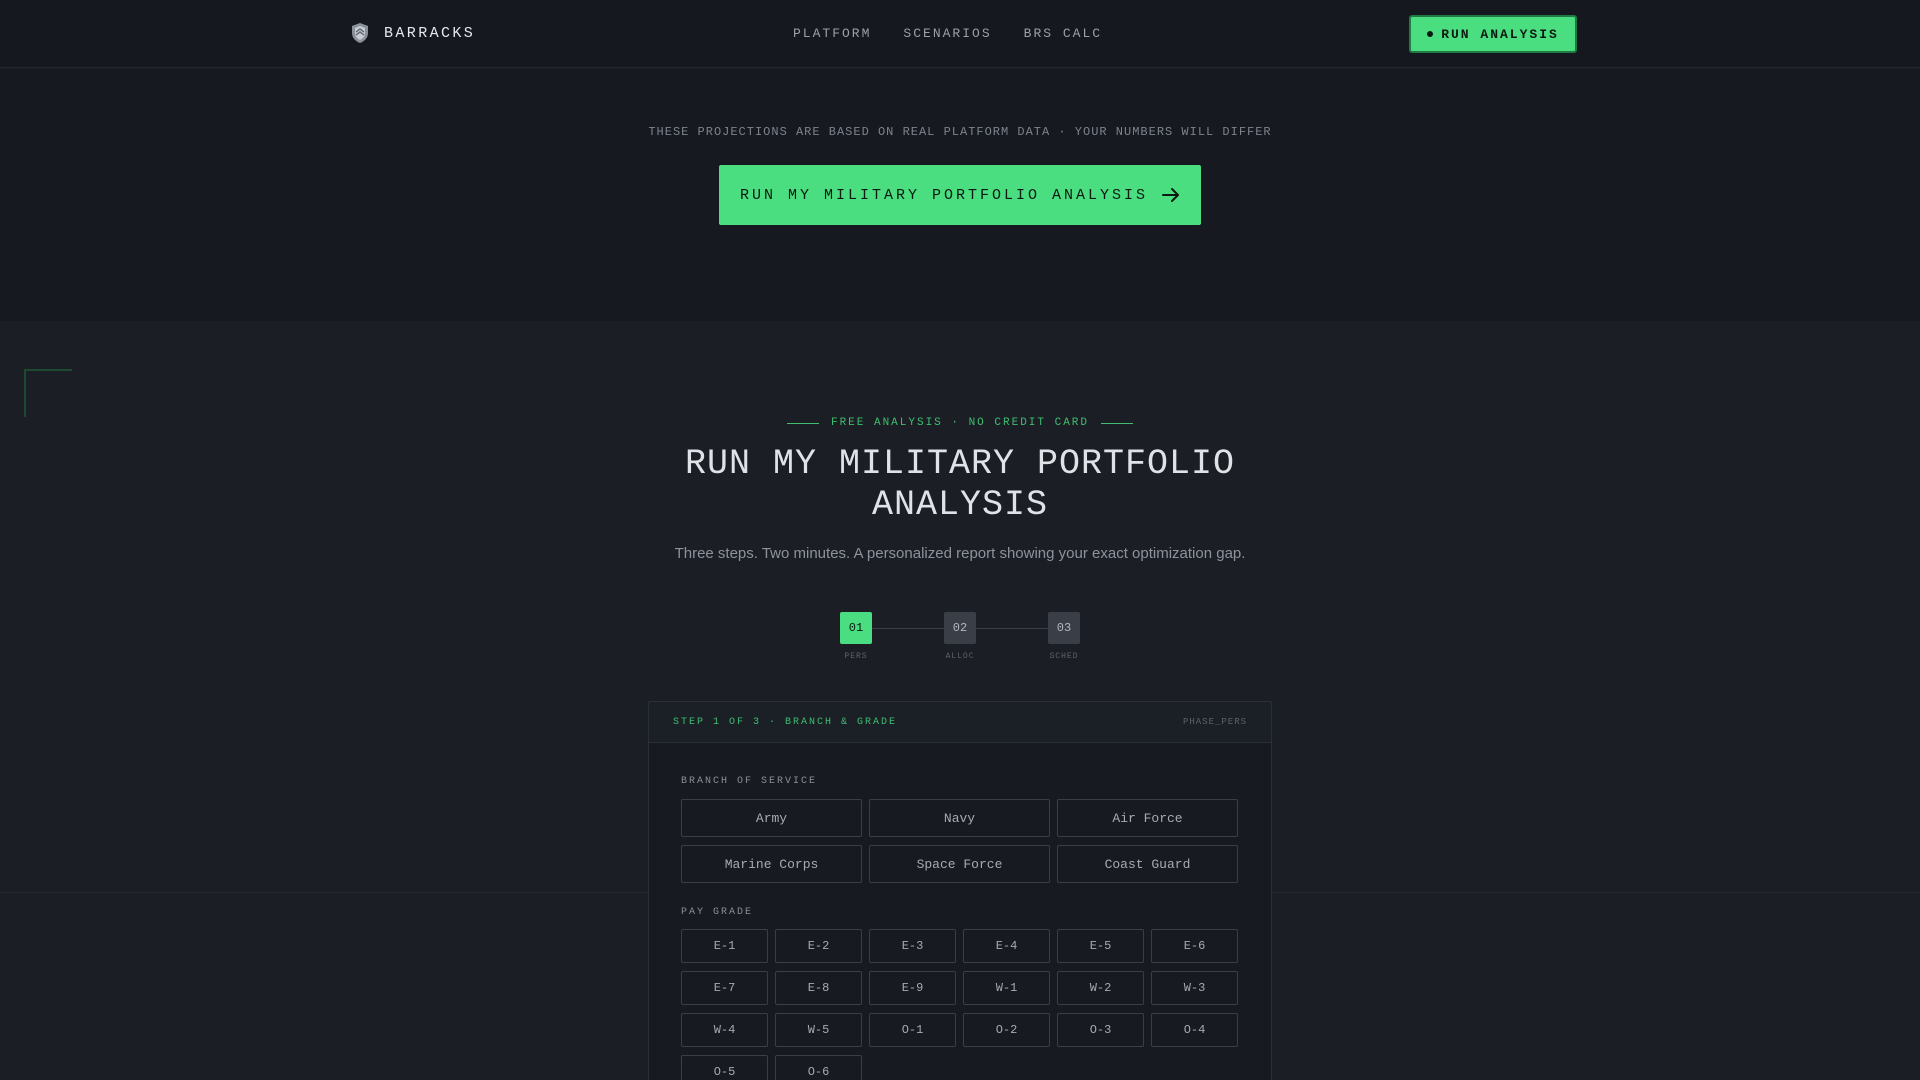 The image size is (1920, 1080). I want to click on nav-link-brs-calc: BRS CALC, so click(1063, 33).